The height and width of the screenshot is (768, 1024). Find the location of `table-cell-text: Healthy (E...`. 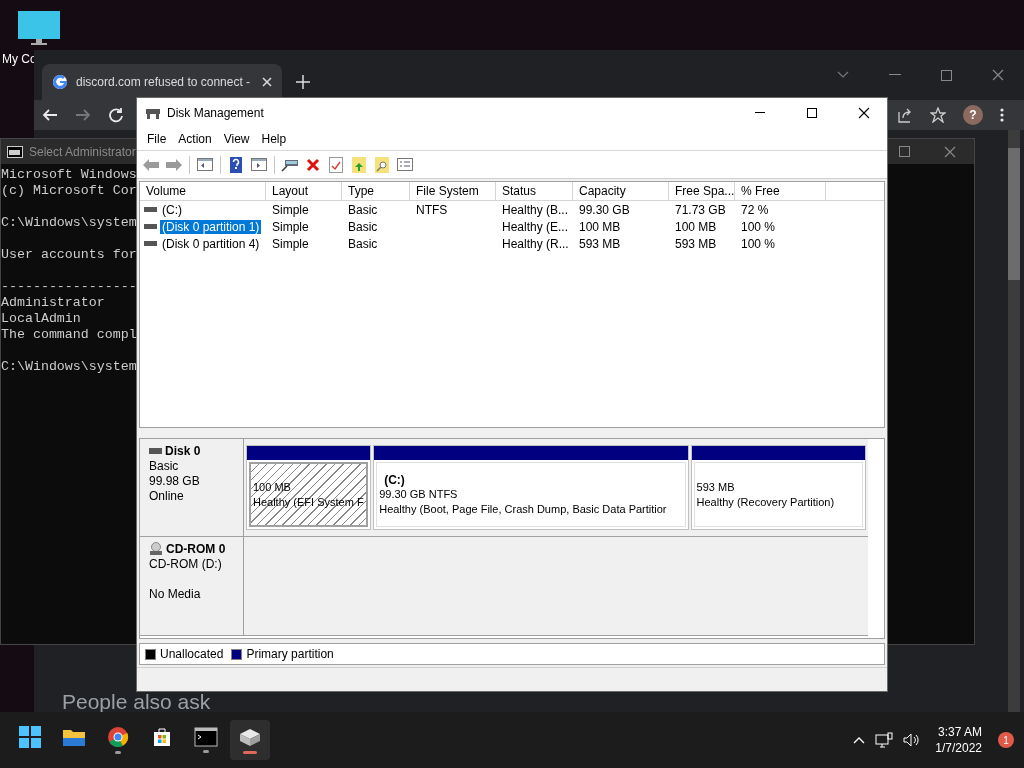

table-cell-text: Healthy (E... is located at coordinates (535, 226).